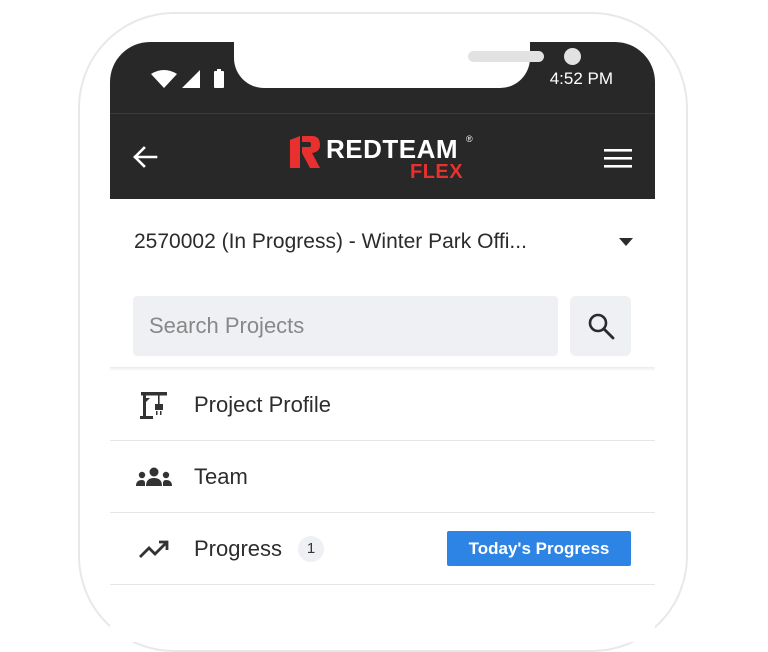  What do you see at coordinates (305, 152) in the screenshot?
I see `redteam-logo-mark-icon` at bounding box center [305, 152].